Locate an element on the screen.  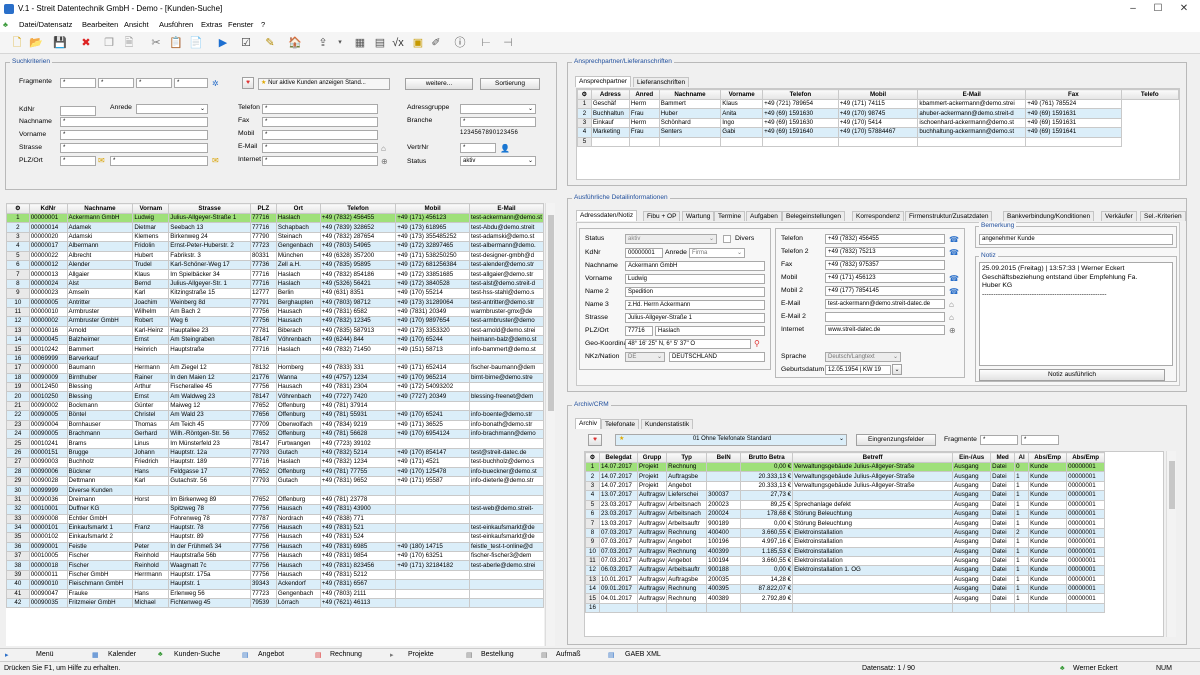
tab-detail-1: Fibu + OP is located at coordinates (662, 216).